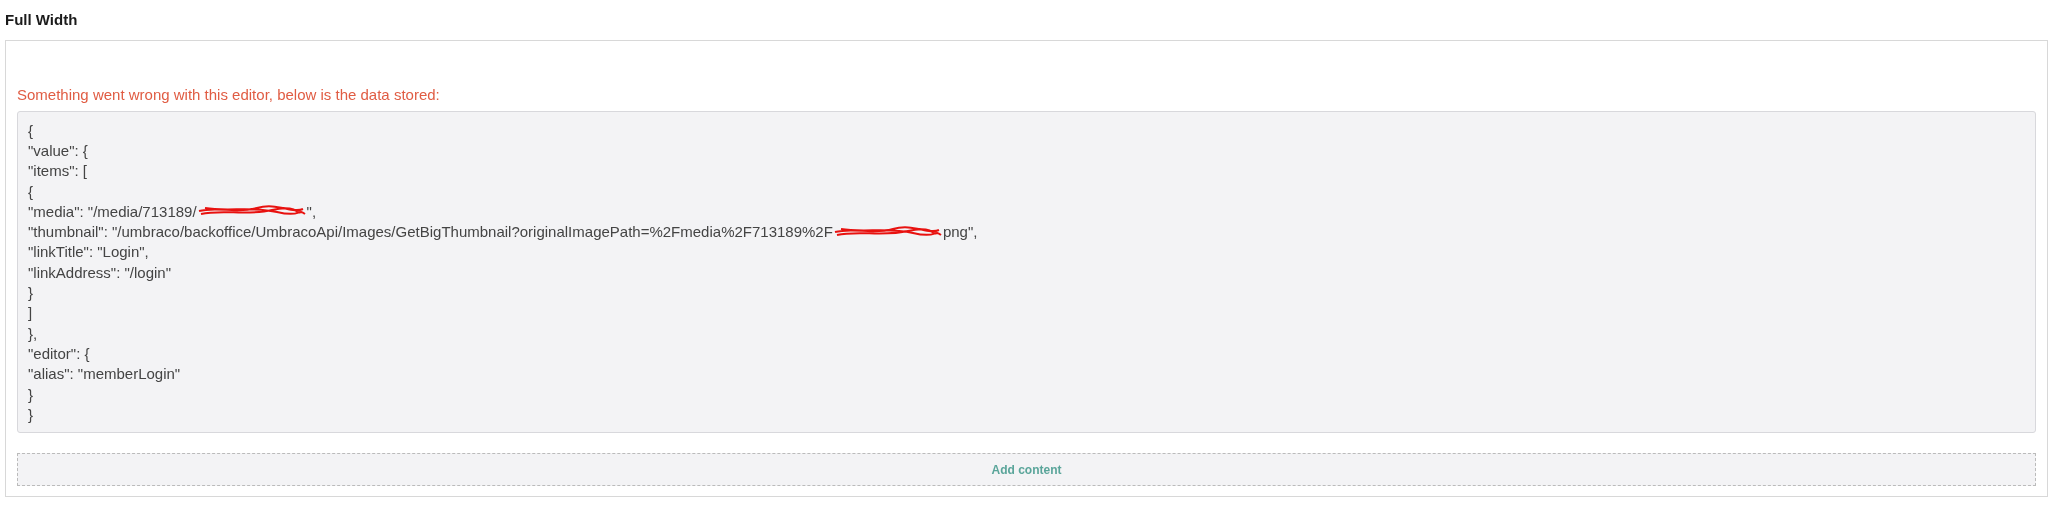  I want to click on data-line: "linkTitle": "Login",, so click(88, 252).